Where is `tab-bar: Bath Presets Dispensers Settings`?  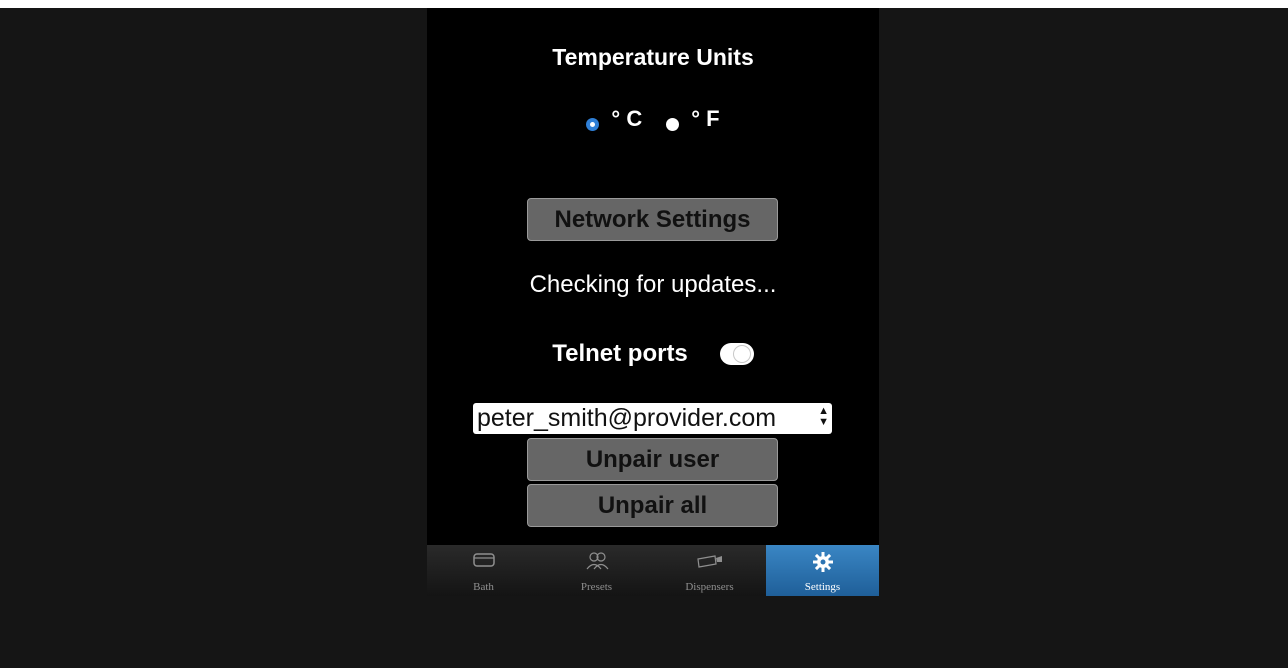
tab-bar: Bath Presets Dispensers Settings is located at coordinates (653, 570).